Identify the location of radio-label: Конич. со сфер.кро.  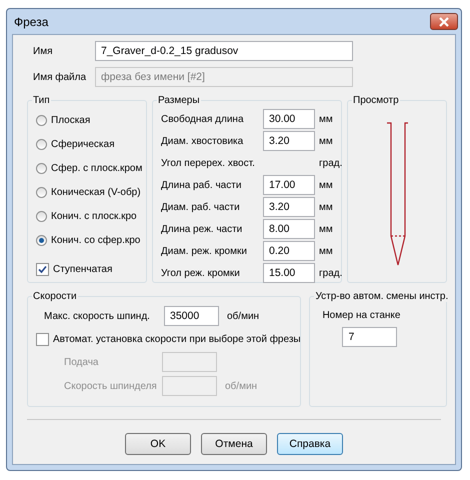
(95, 240).